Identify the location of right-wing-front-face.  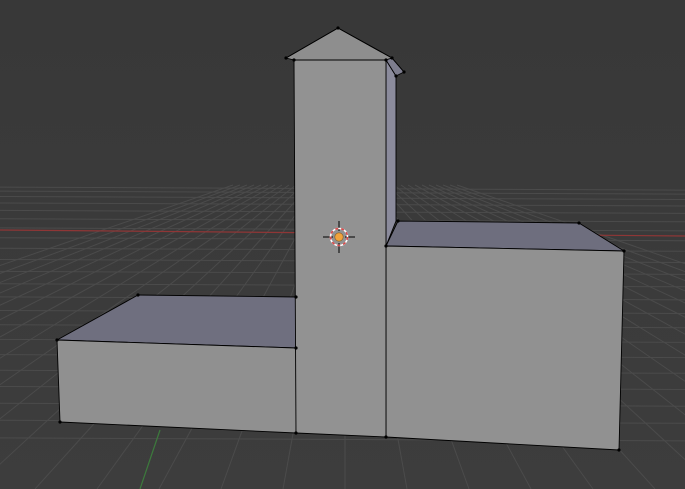
(505, 348).